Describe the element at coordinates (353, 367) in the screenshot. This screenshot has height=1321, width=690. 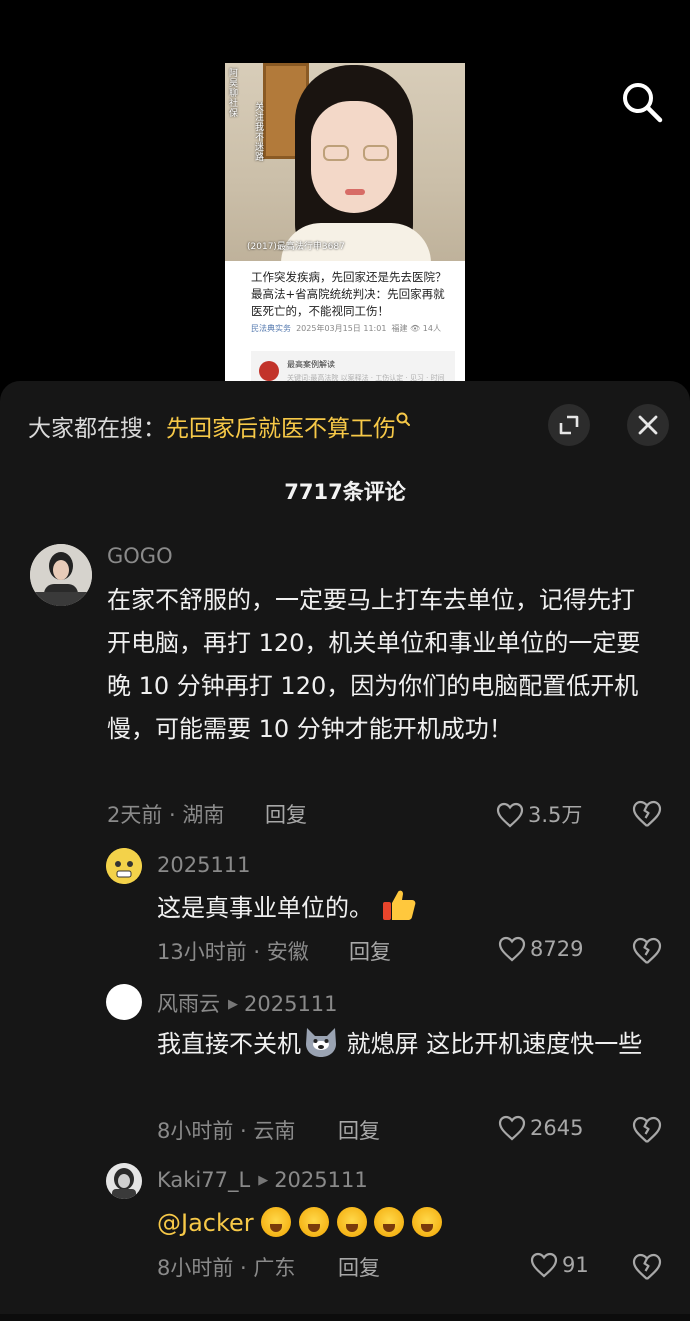
I see `related-card: 最高案例解读 关键词:最高法院 以案释法 · 工伤认定 · 见习 · 时间` at that location.